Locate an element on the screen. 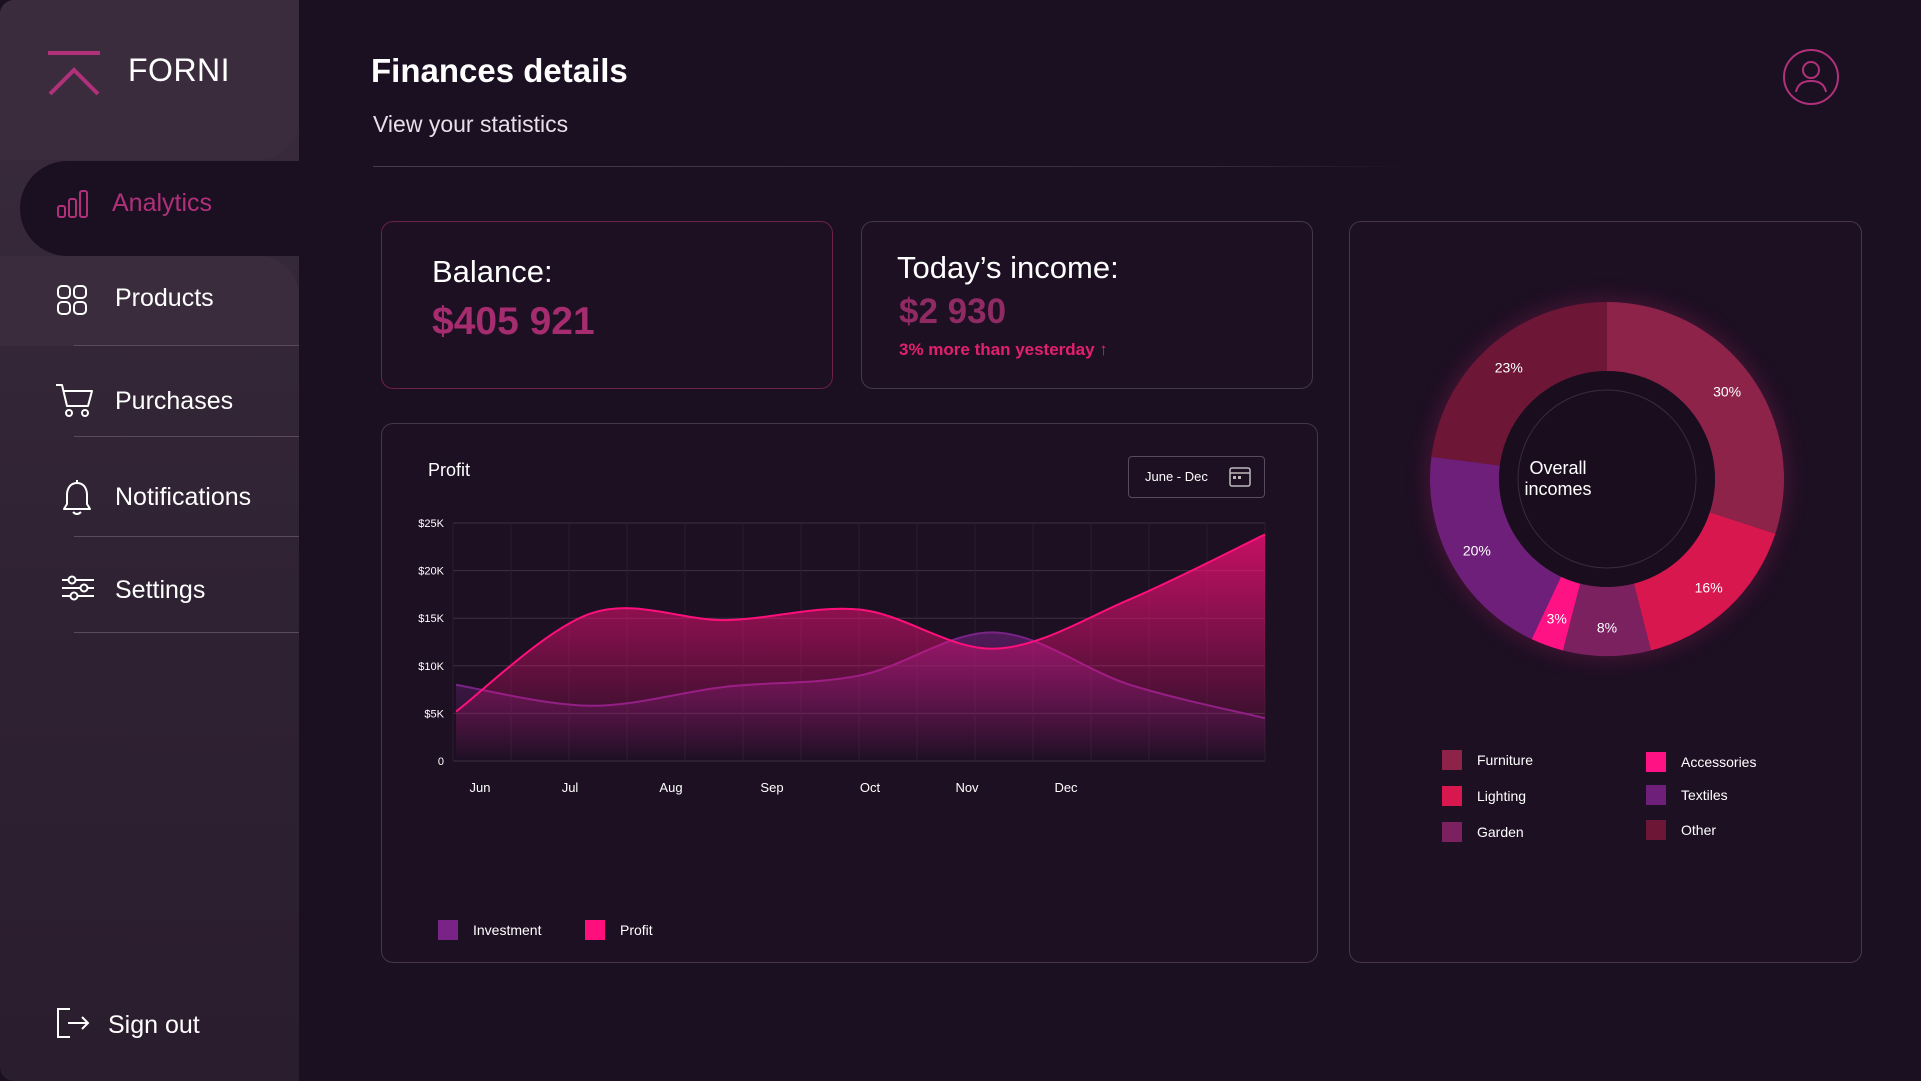 The width and height of the screenshot is (1921, 1081). legend-item-lighting: Lighting is located at coordinates (1484, 796).